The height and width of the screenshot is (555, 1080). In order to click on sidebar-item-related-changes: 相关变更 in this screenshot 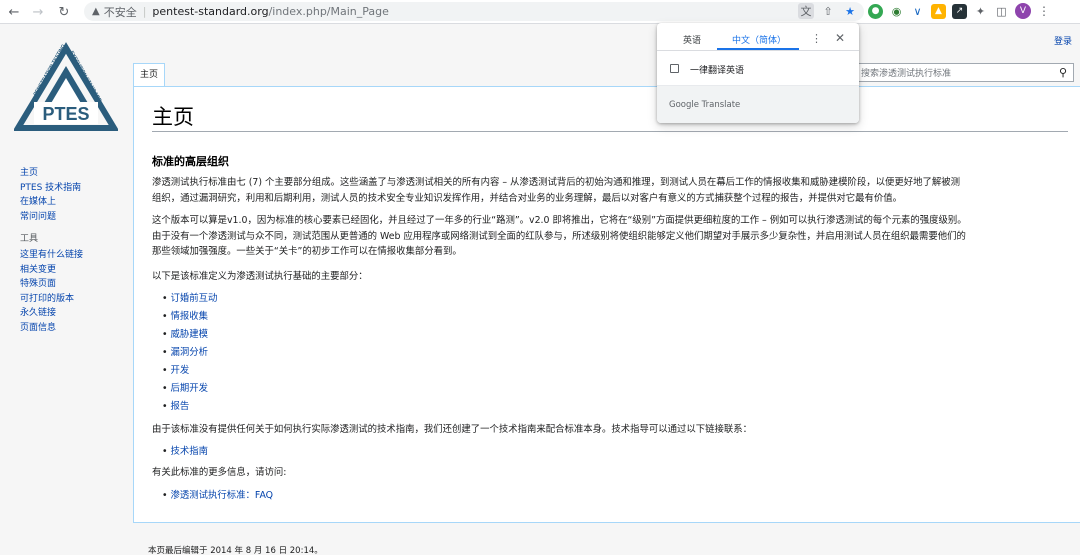, I will do `click(51, 270)`.